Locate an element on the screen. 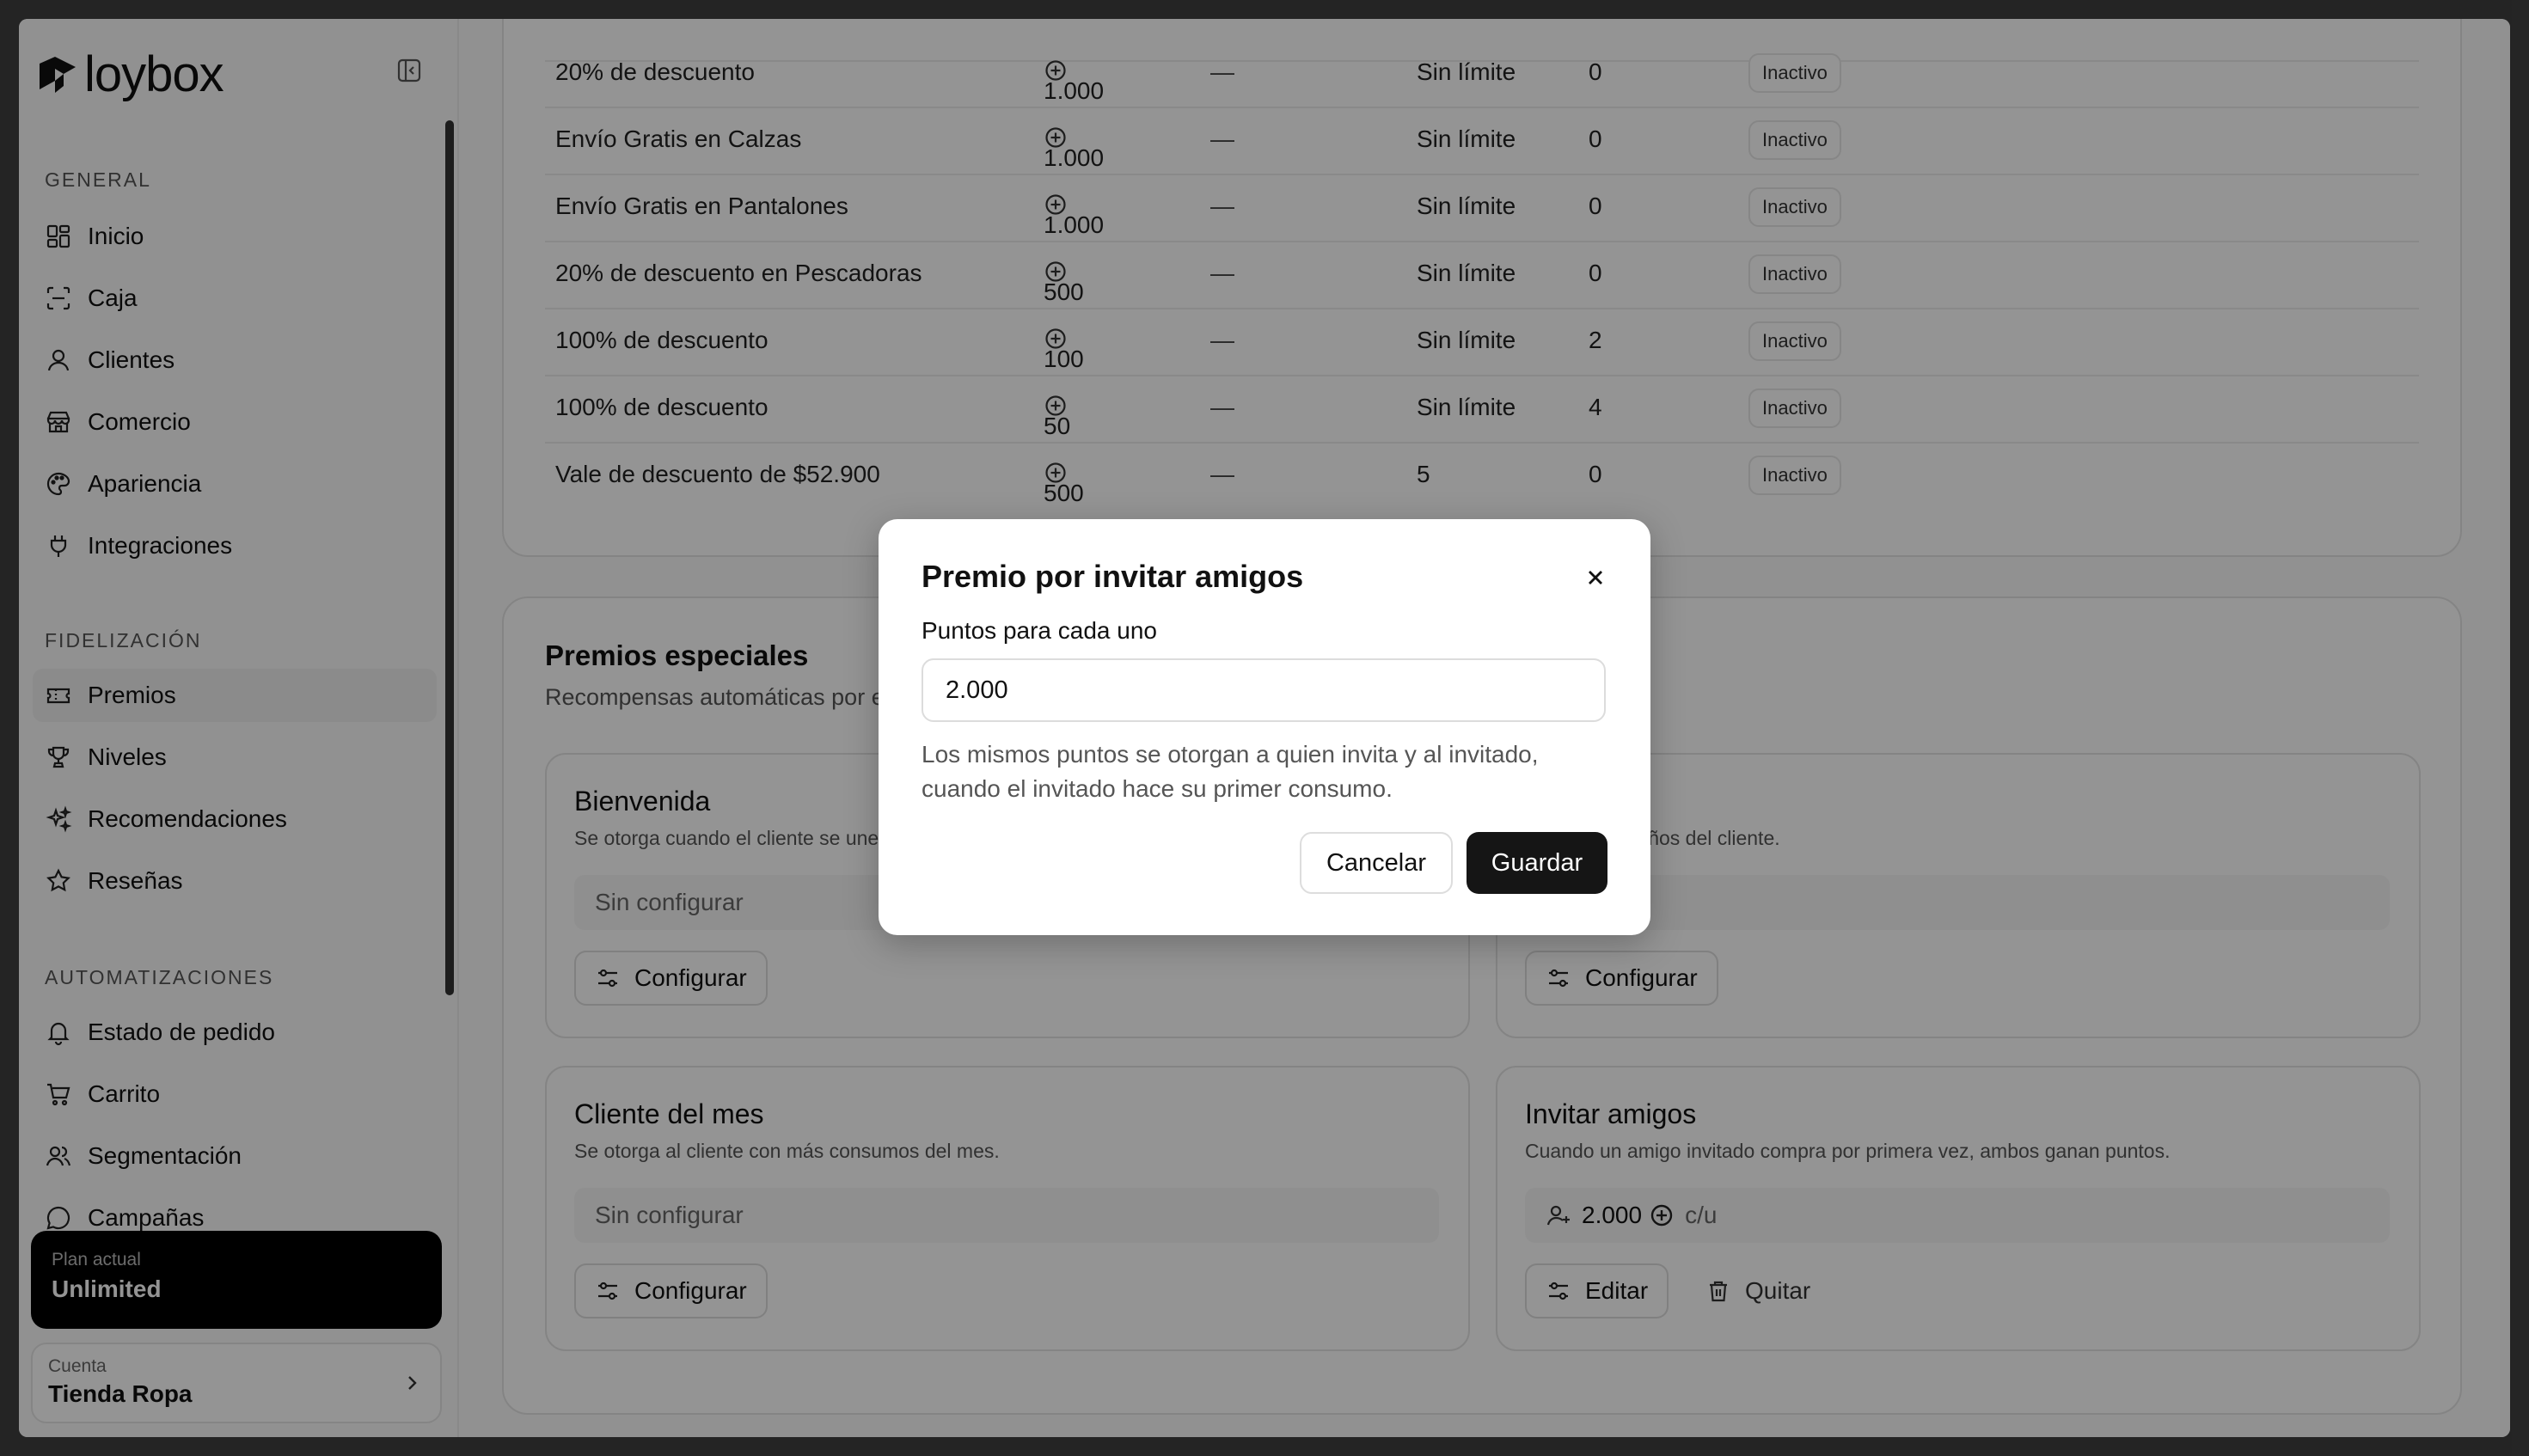 The image size is (2529, 1456). points-input is located at coordinates (1264, 690).